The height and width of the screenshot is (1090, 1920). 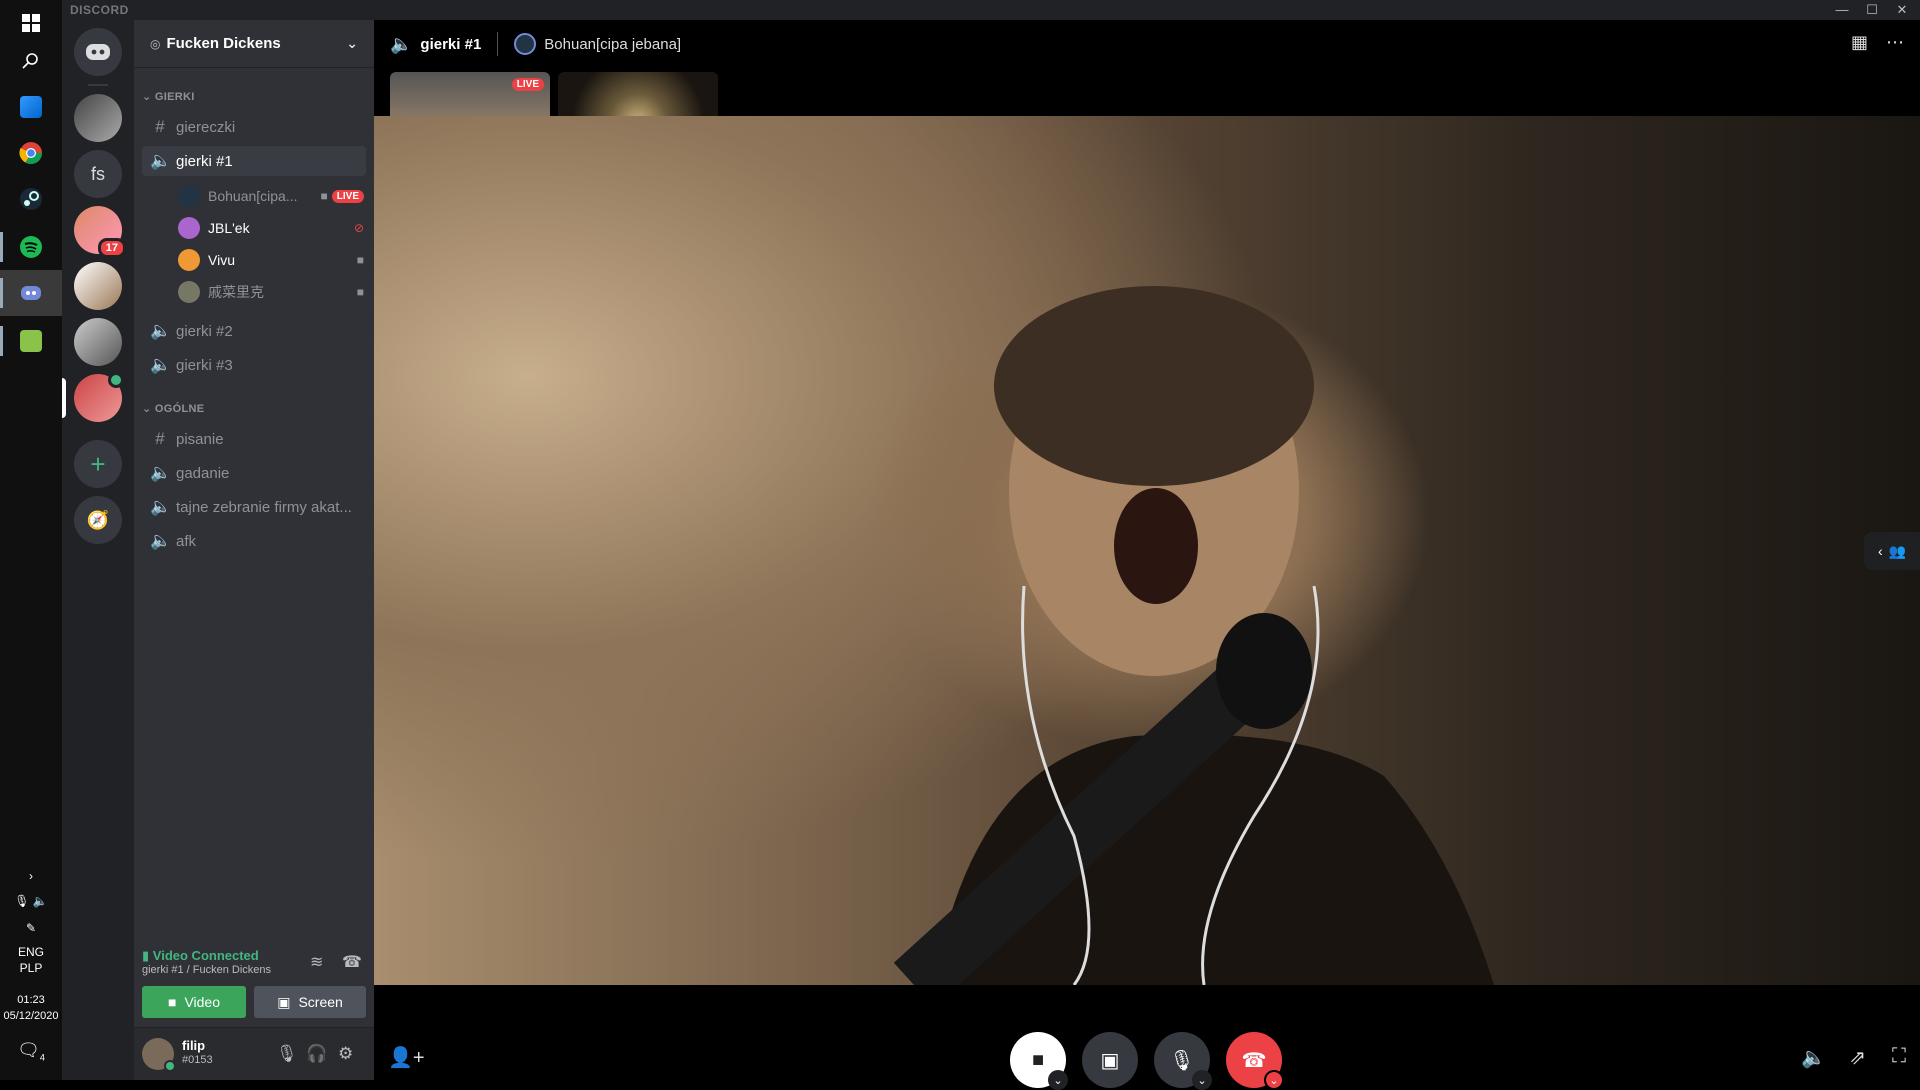 I want to click on taskbar-app-chrome, so click(x=31, y=153).